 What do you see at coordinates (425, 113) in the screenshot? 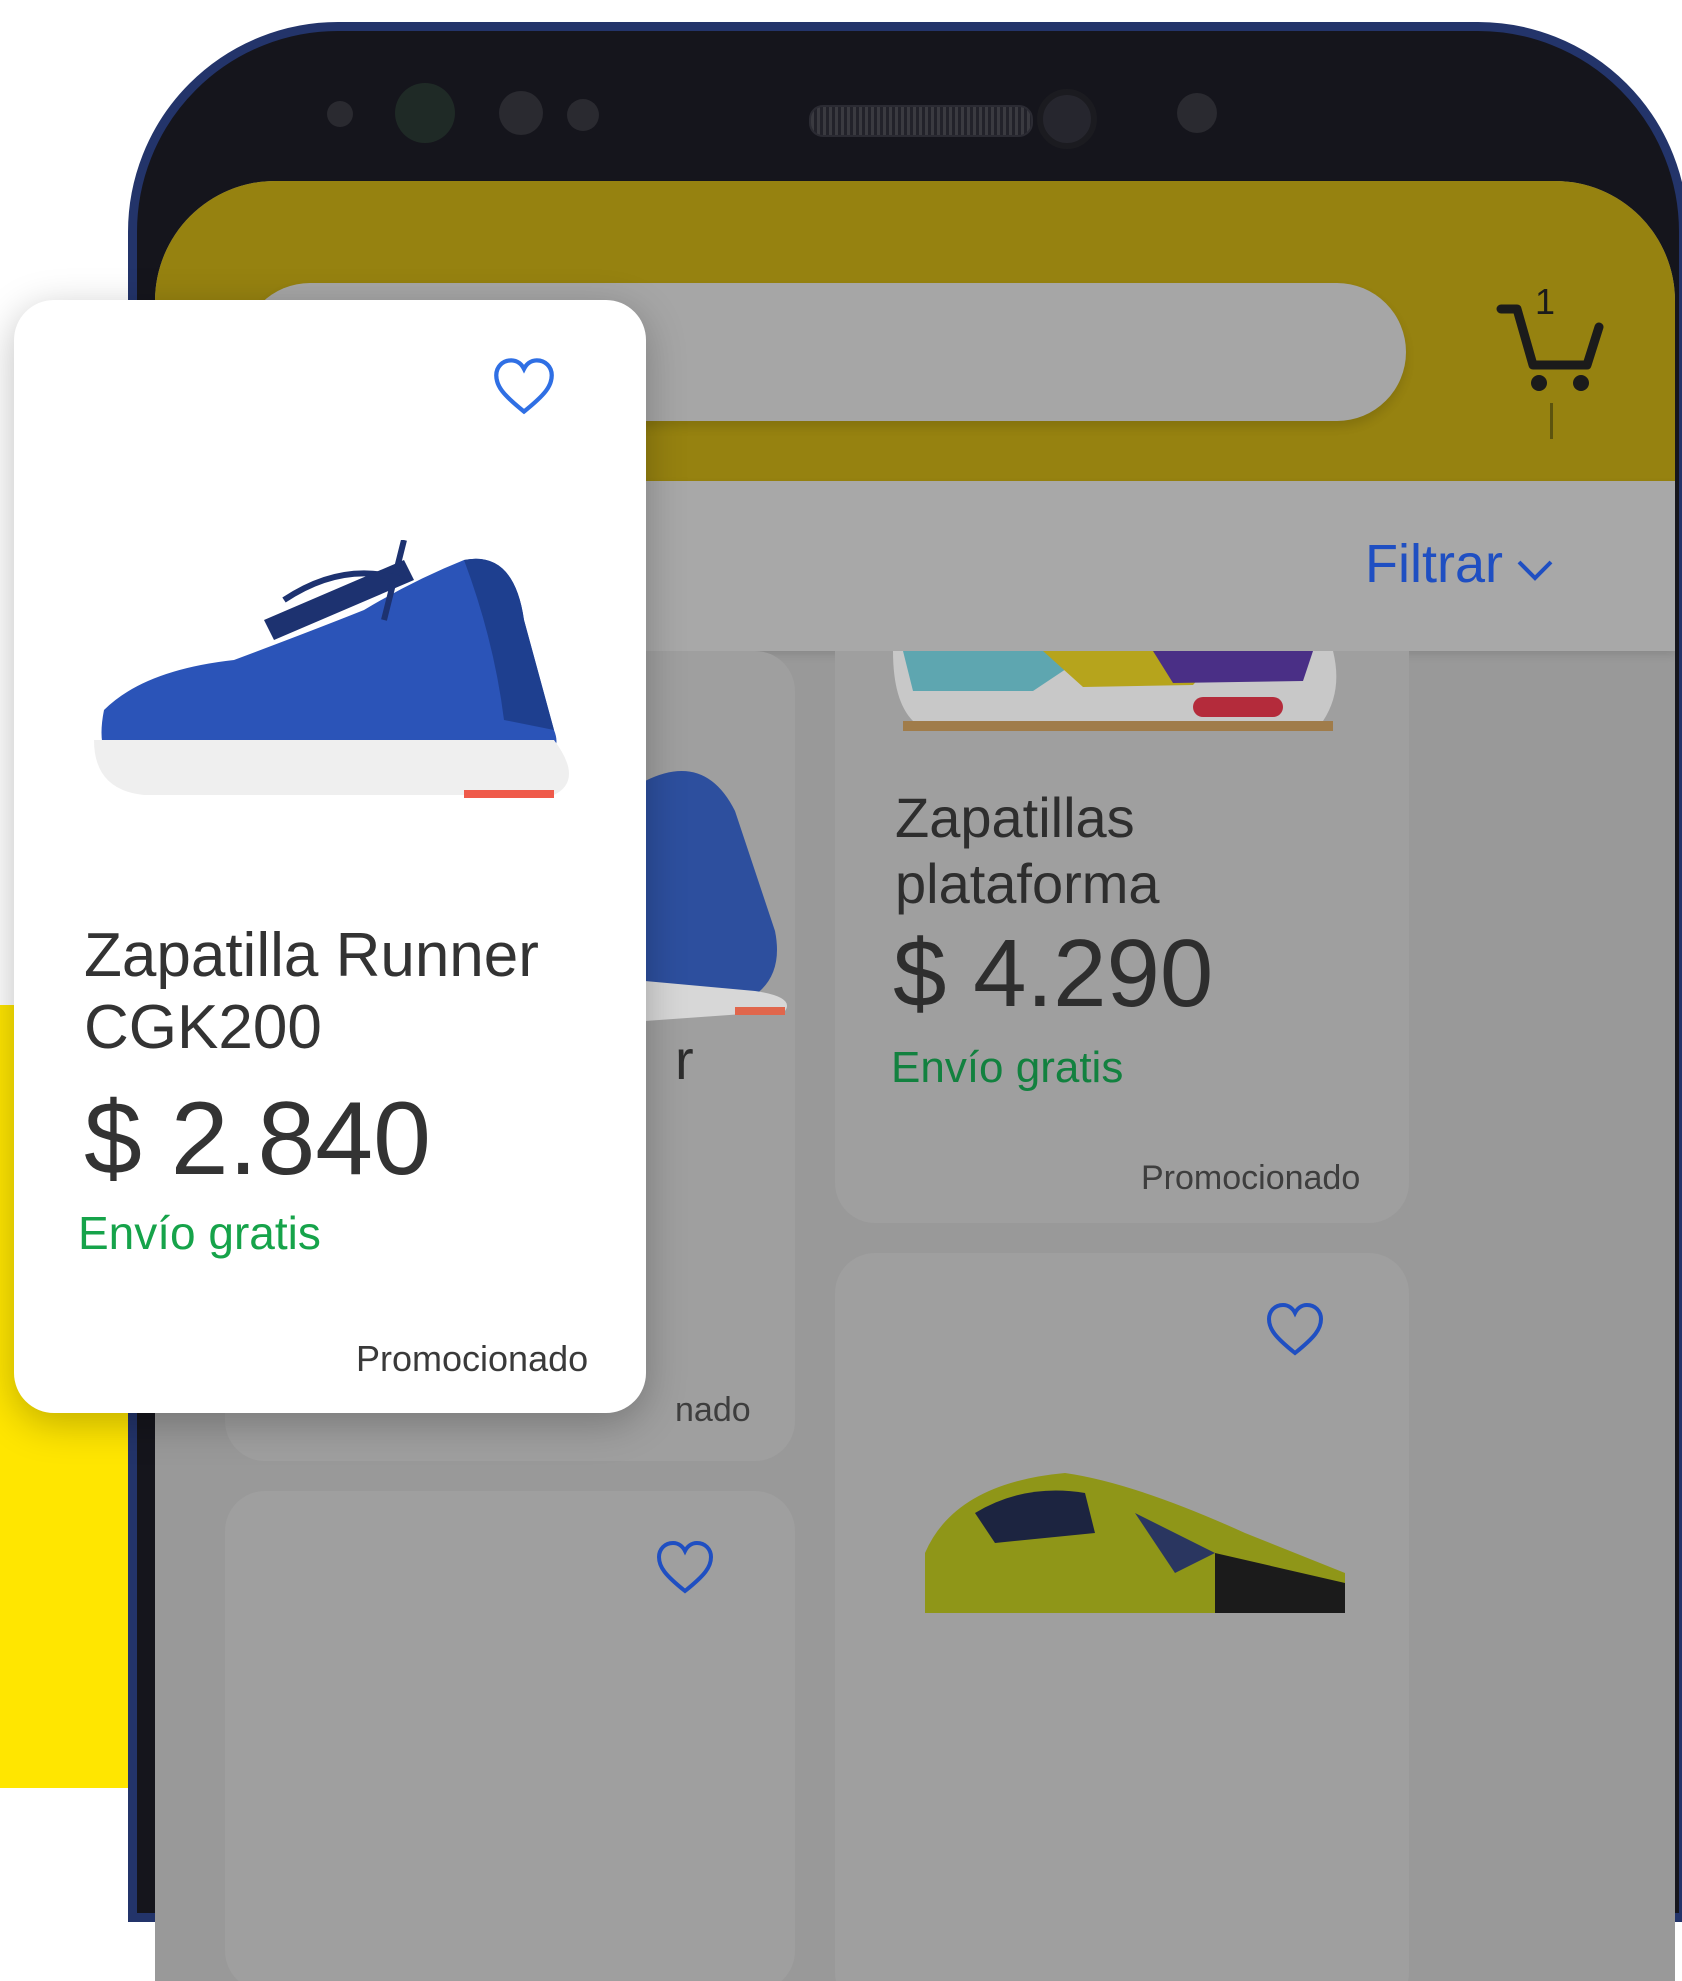
I see `front-camera-icon` at bounding box center [425, 113].